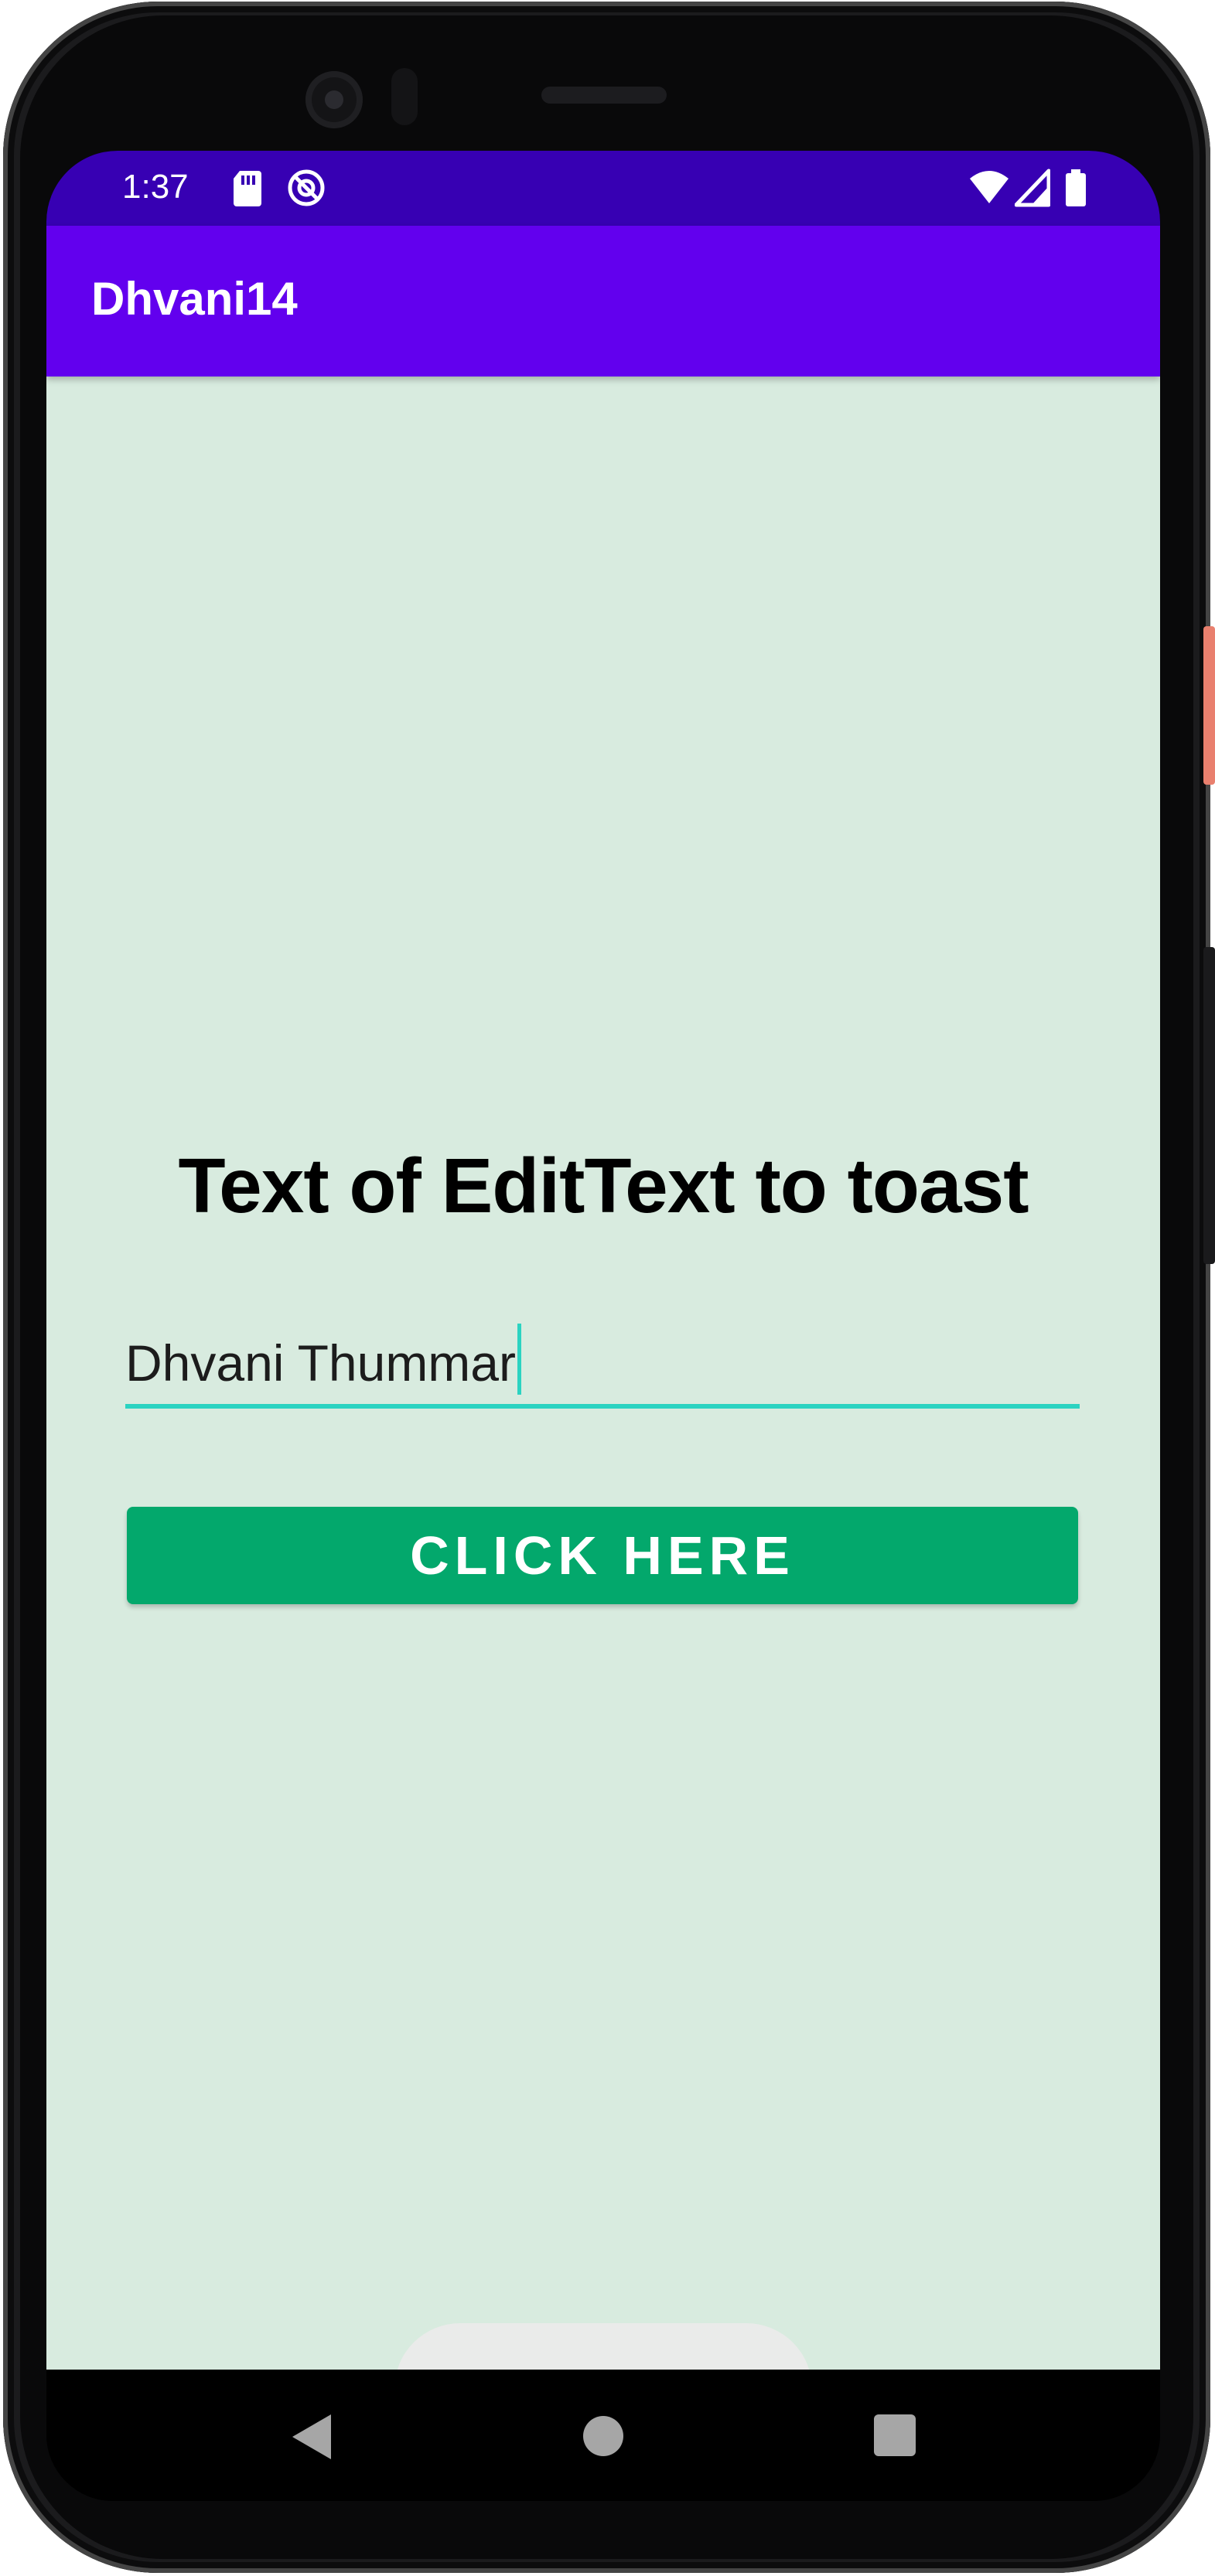 The height and width of the screenshot is (2576, 1215). Describe the element at coordinates (1209, 705) in the screenshot. I see `power-button` at that location.